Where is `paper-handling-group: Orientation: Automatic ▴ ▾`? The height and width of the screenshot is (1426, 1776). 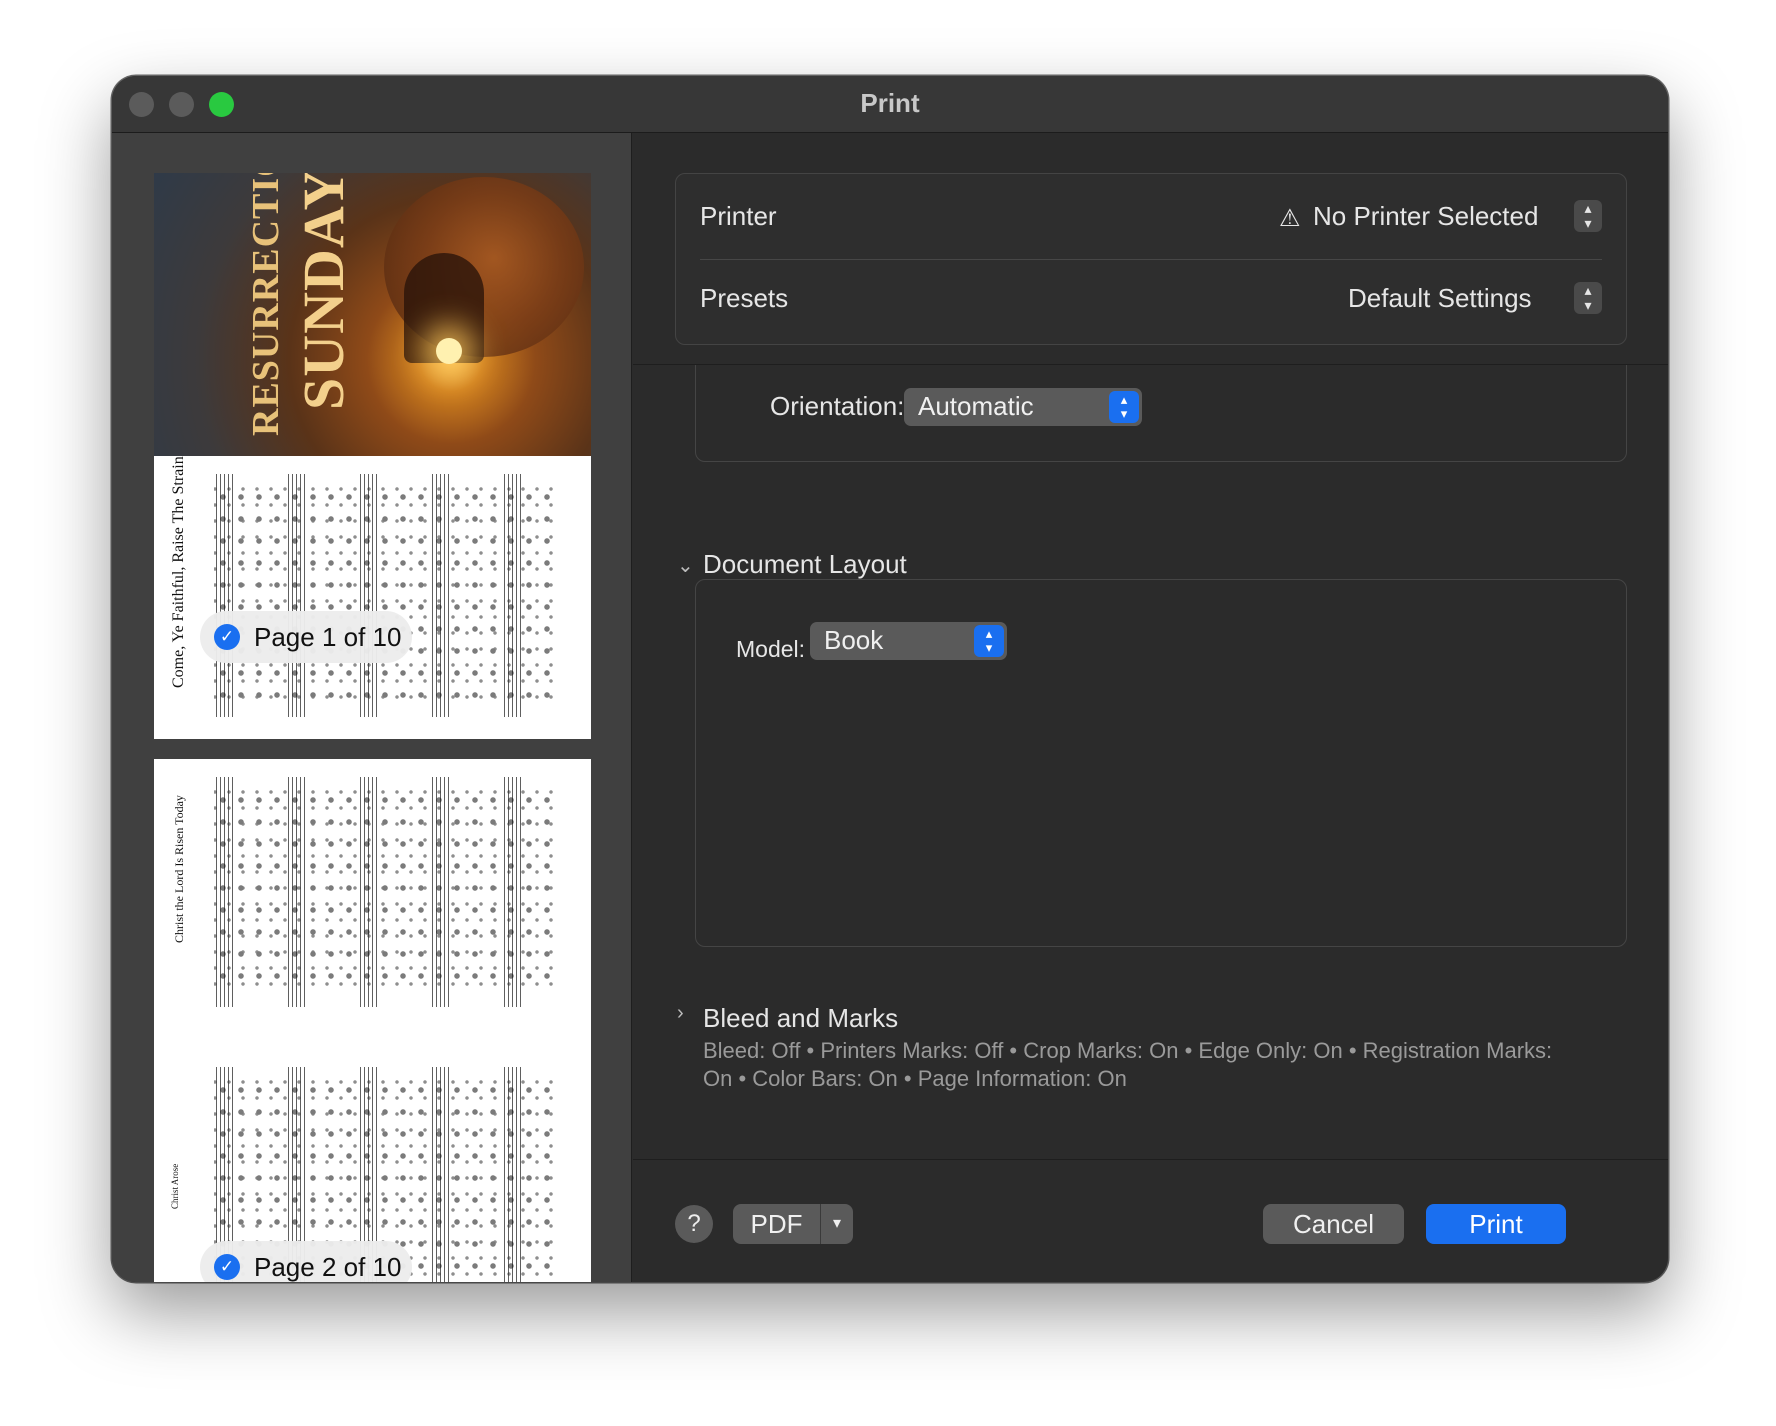 paper-handling-group: Orientation: Automatic ▴ ▾ is located at coordinates (1161, 413).